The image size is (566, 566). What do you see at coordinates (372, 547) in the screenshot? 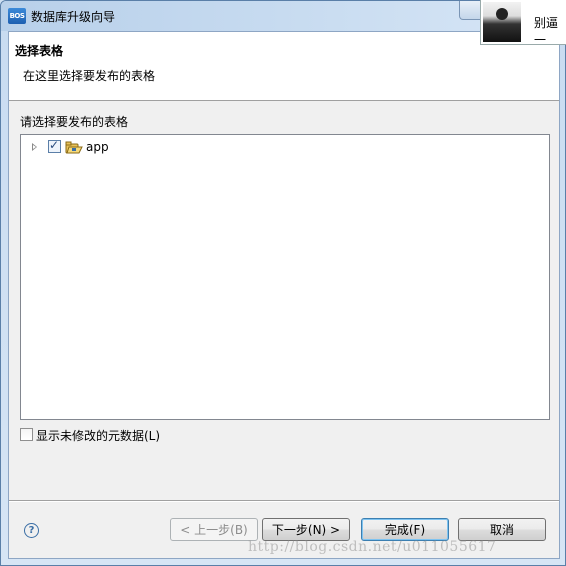
I see `watermark: http://blog.csdn.net/u011055617` at bounding box center [372, 547].